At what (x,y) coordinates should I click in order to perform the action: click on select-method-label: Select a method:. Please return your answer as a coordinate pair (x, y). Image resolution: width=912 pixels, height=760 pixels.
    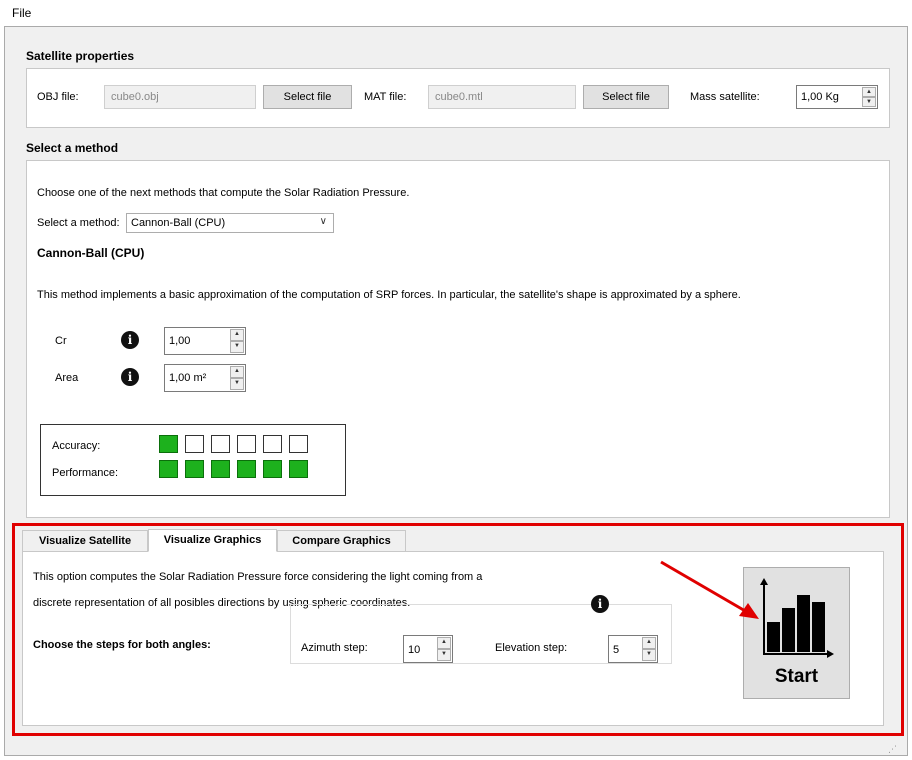
    Looking at the image, I should click on (78, 223).